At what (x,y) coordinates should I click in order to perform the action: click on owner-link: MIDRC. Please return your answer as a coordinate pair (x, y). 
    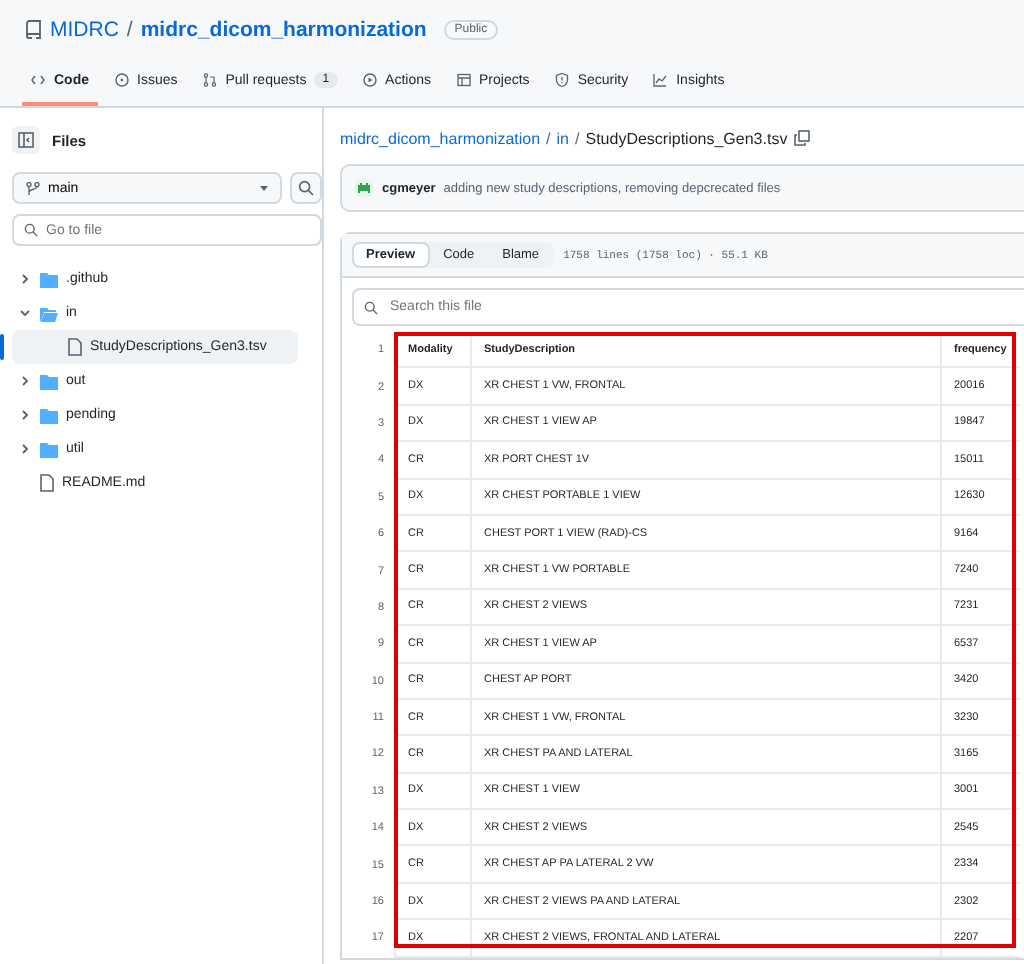
    Looking at the image, I should click on (84, 30).